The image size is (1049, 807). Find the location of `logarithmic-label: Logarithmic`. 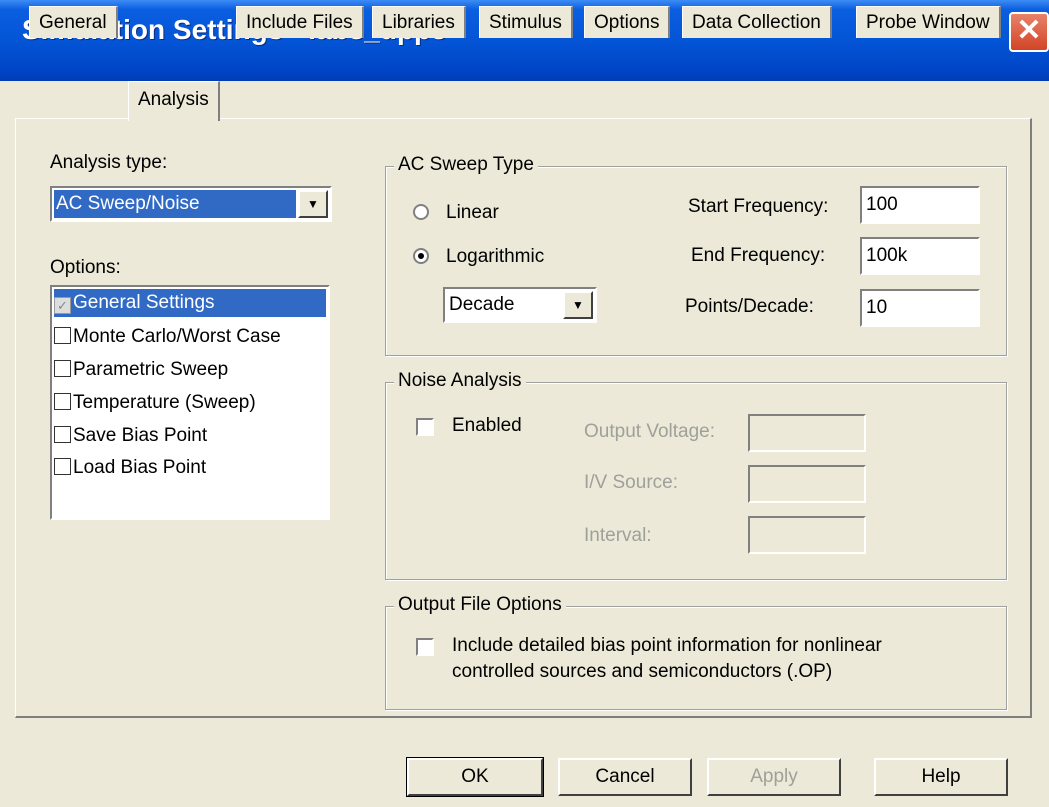

logarithmic-label: Logarithmic is located at coordinates (495, 256).